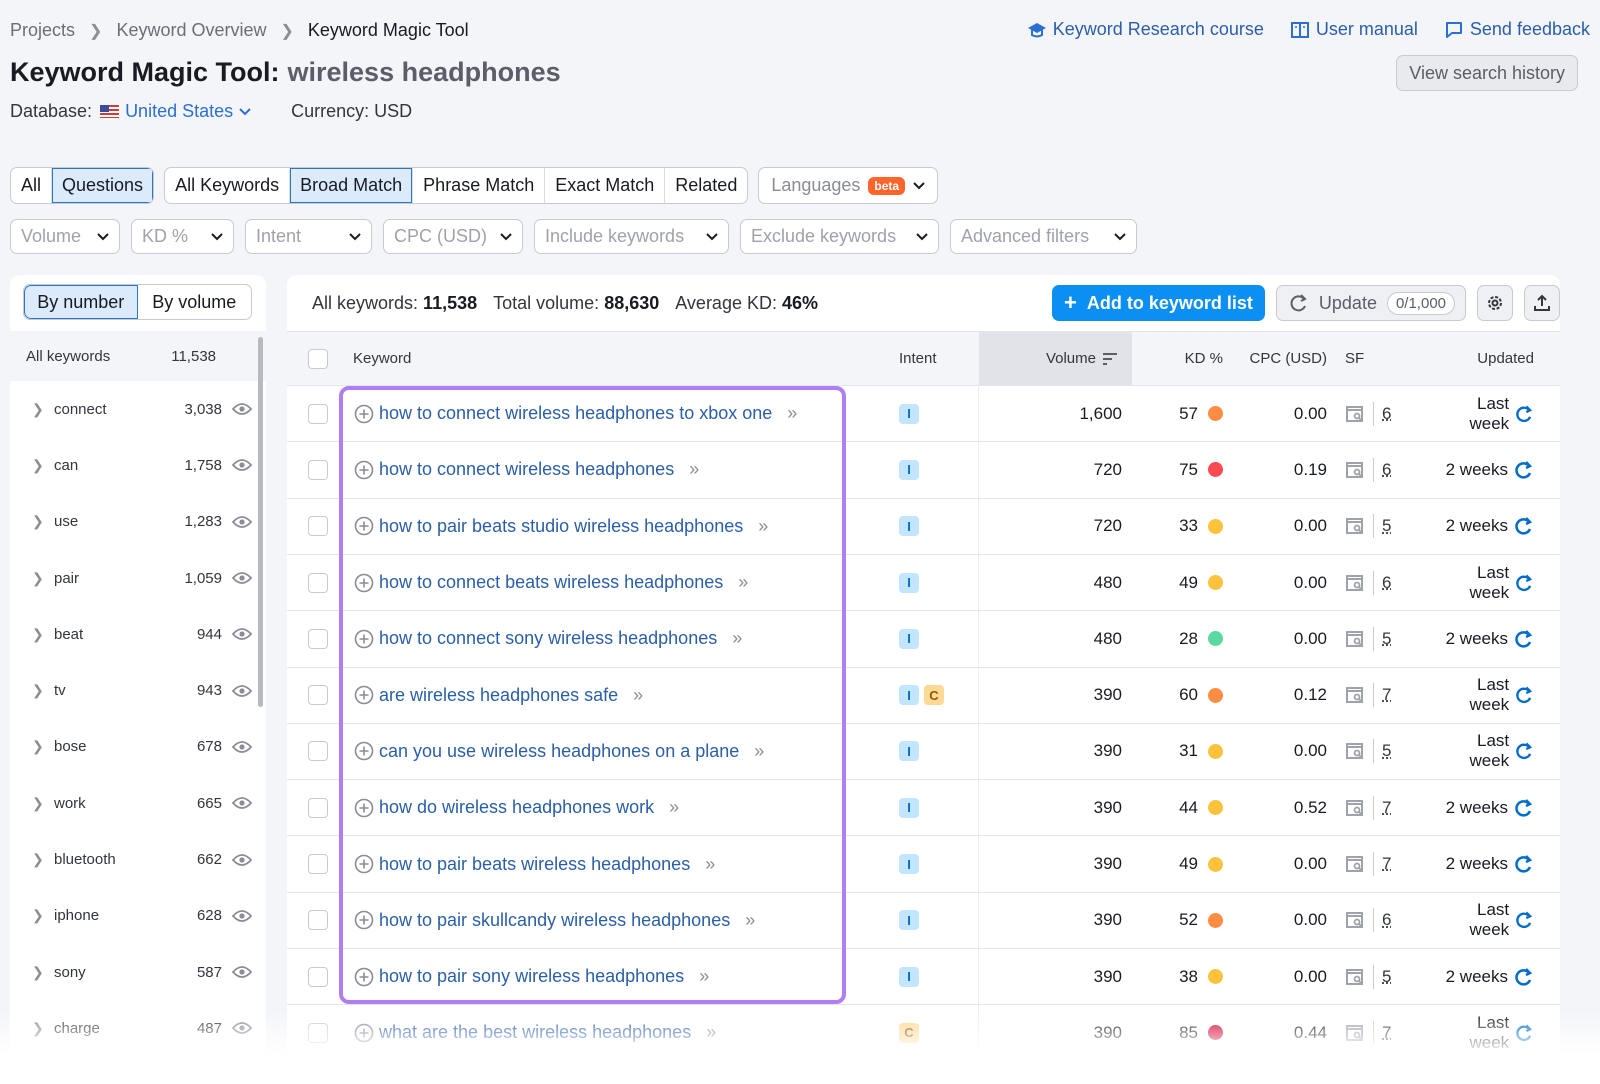 This screenshot has width=1600, height=1084. Describe the element at coordinates (138, 634) in the screenshot. I see `keyword-group-item: ❯ beat 944` at that location.